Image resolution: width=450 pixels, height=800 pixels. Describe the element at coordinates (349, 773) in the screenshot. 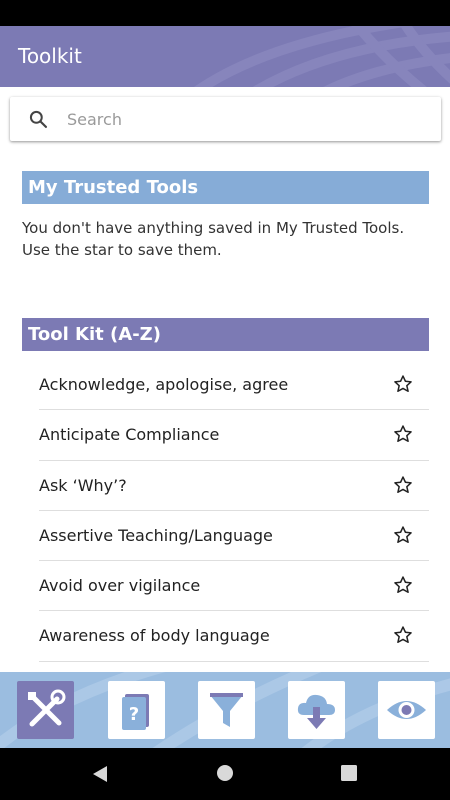

I see `recents-icon` at that location.